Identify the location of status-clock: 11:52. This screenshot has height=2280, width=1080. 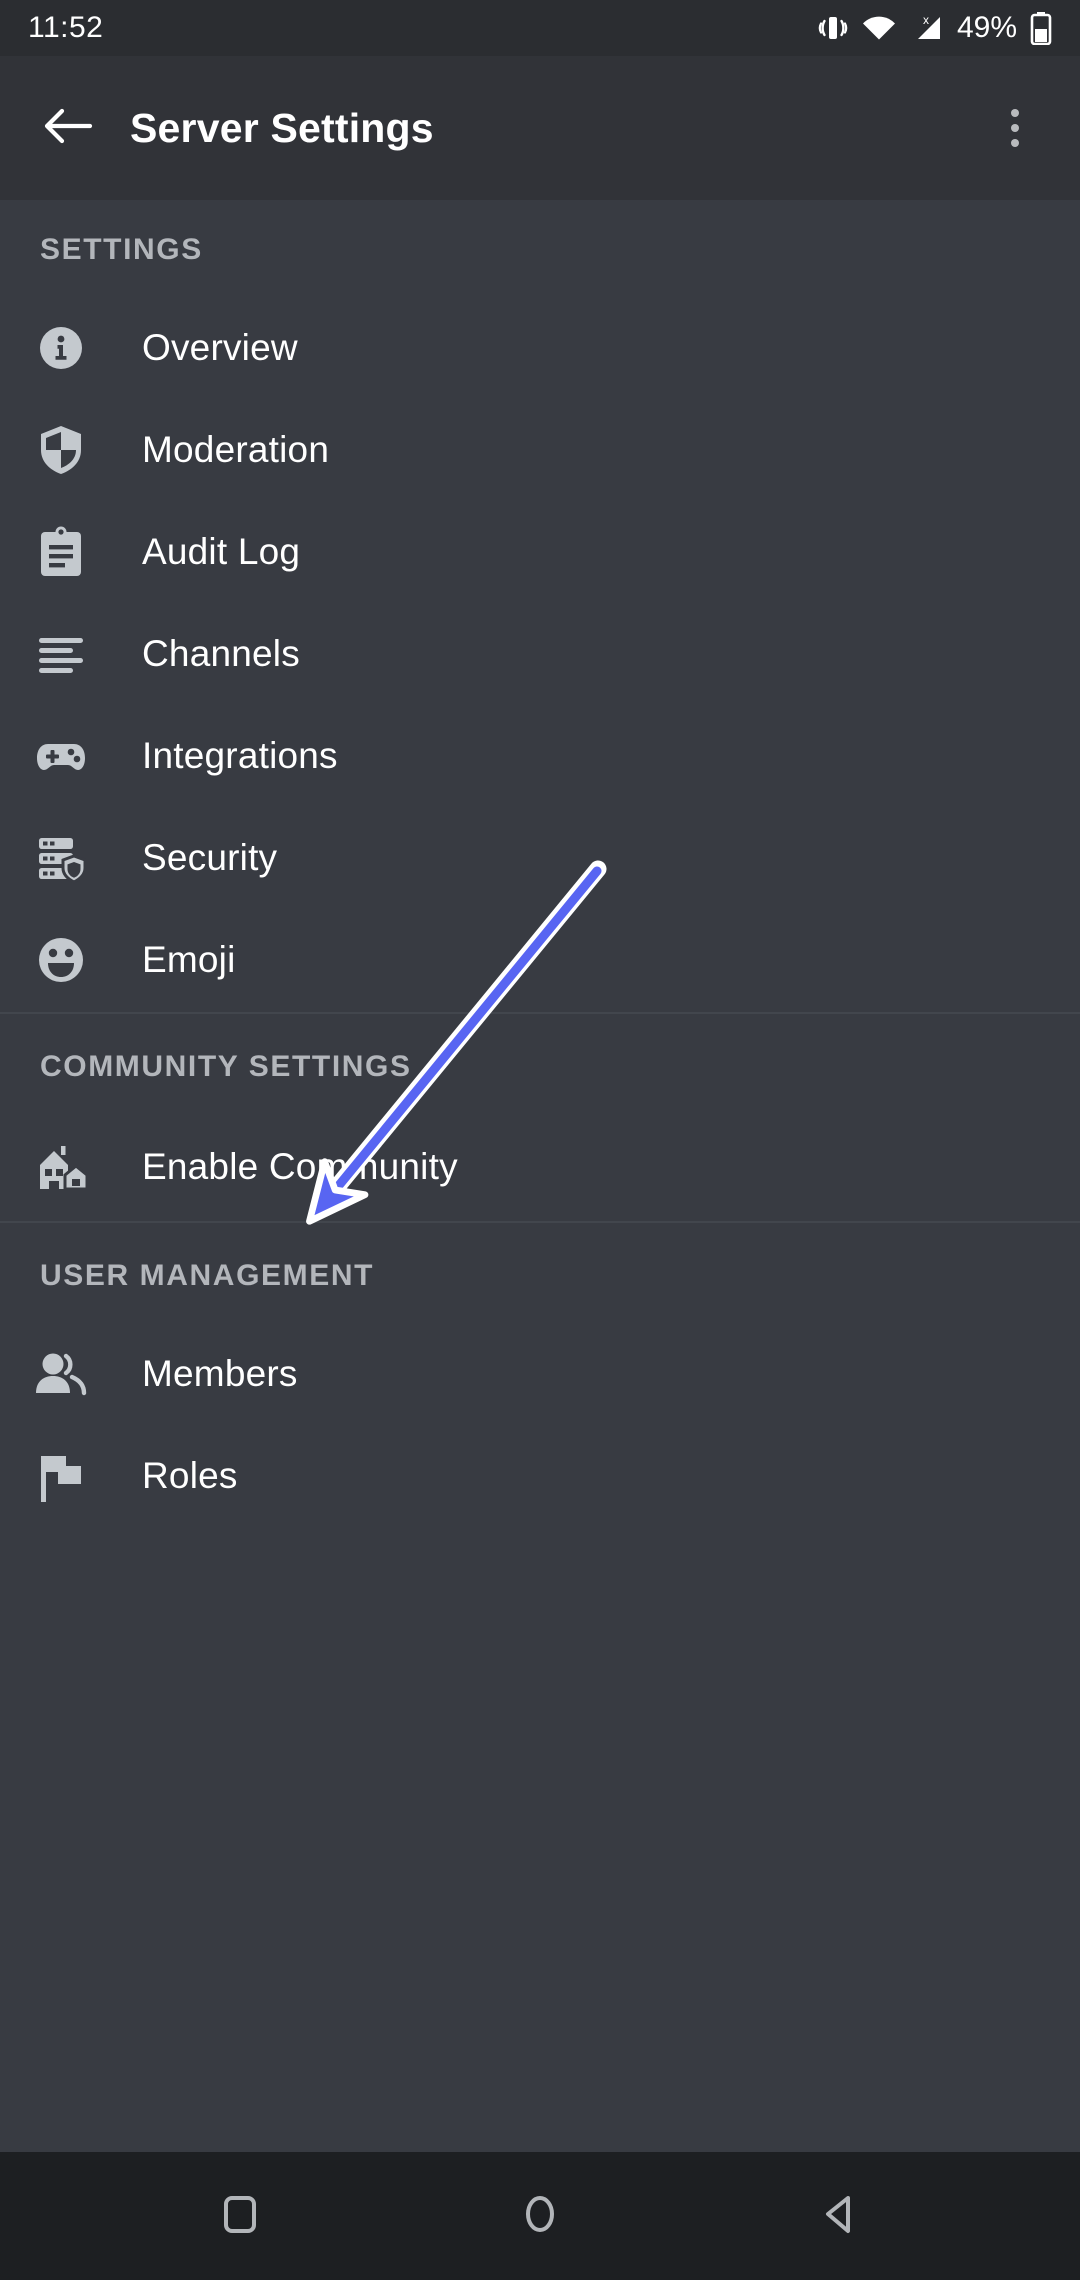
(66, 27).